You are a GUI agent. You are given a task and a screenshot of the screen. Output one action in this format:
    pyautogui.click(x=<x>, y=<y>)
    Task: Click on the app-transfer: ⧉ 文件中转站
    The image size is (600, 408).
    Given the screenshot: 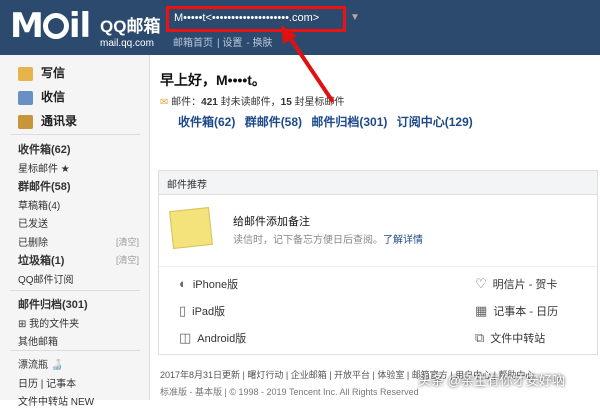 What is the action you would take?
    pyautogui.click(x=510, y=338)
    